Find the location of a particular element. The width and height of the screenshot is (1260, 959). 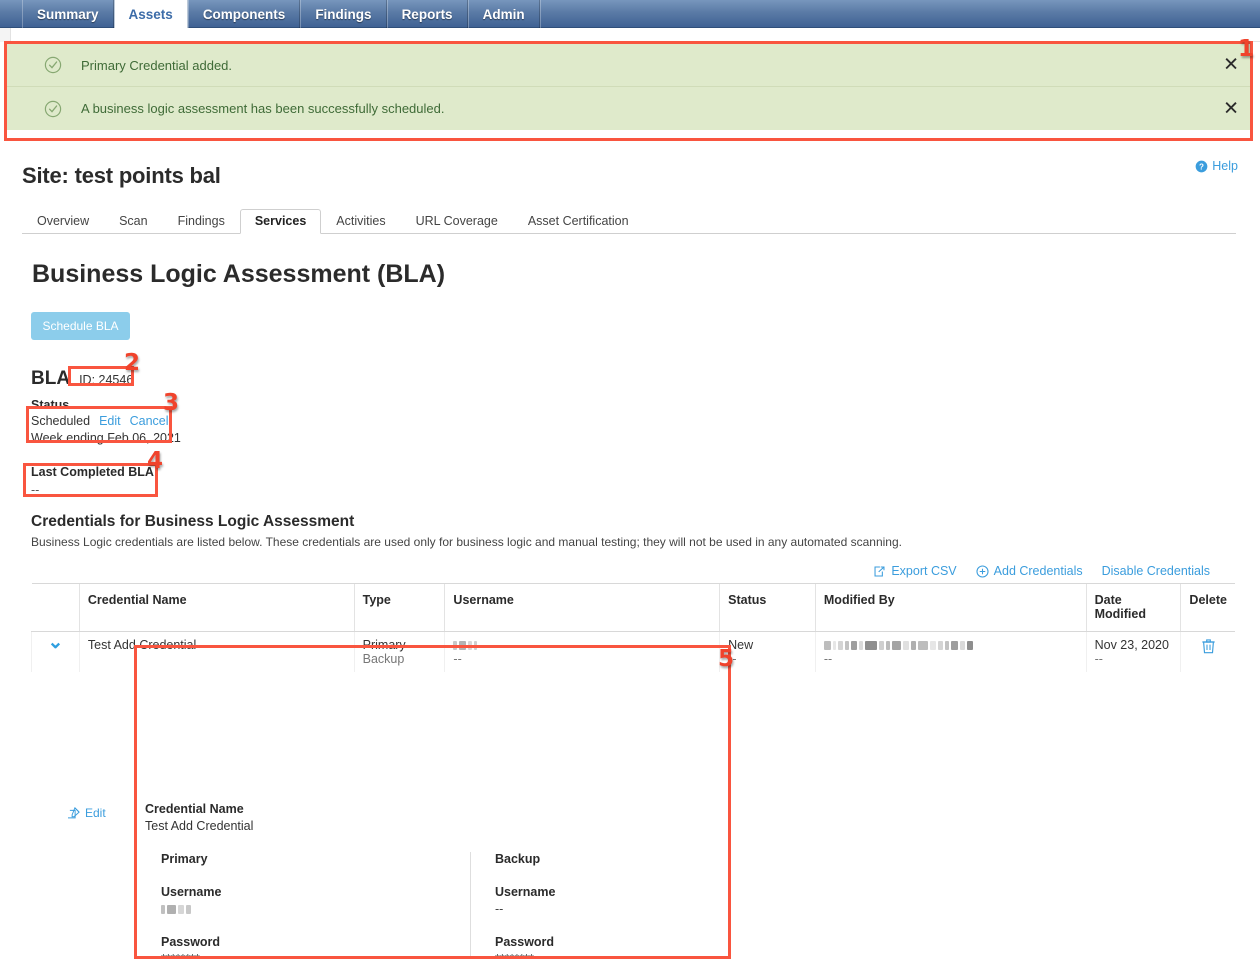

tab-url-coverage: URL Coverage is located at coordinates (457, 221).